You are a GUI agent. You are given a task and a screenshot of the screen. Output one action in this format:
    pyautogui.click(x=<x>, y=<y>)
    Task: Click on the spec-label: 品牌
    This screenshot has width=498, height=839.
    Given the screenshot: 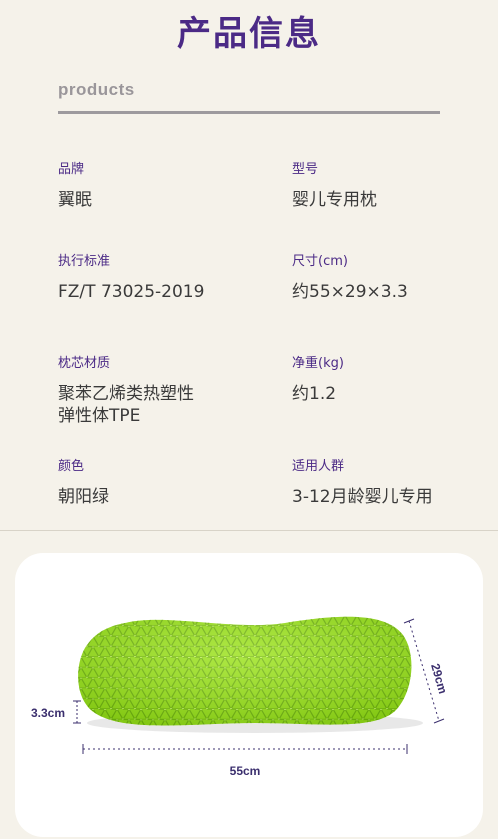 What is the action you would take?
    pyautogui.click(x=71, y=169)
    